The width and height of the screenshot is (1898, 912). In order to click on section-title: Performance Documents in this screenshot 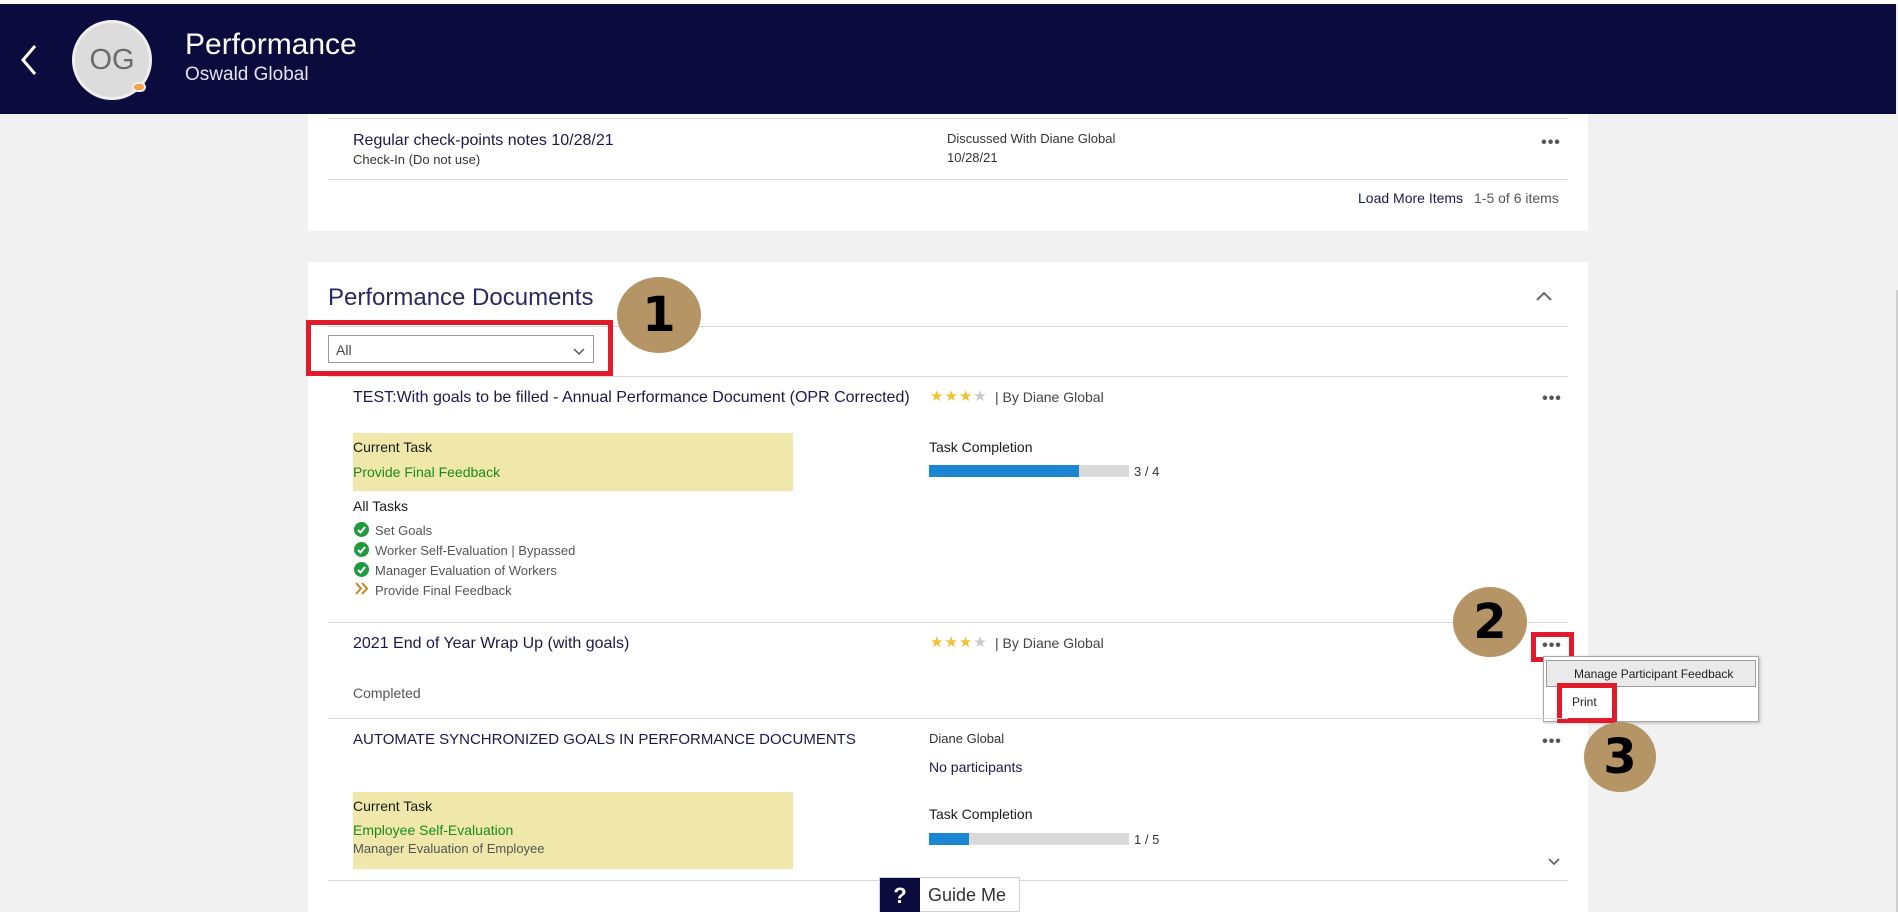, I will do `click(461, 297)`.